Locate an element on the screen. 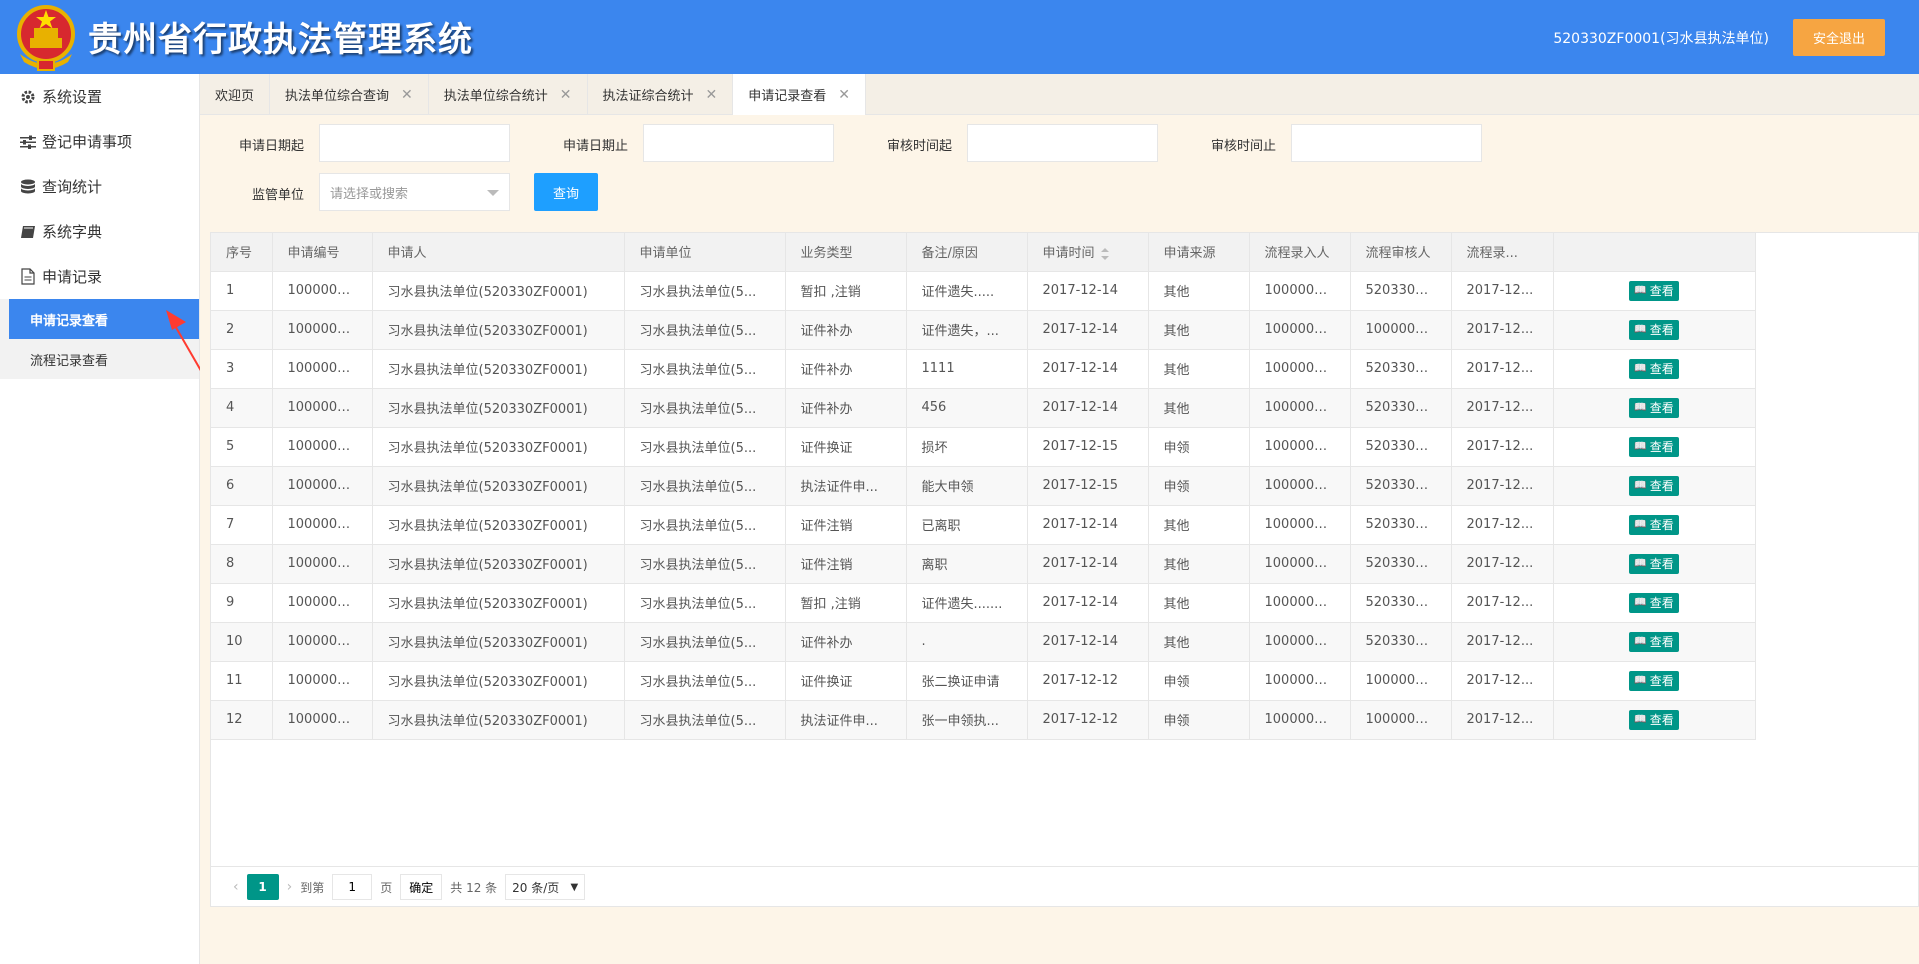  table-cell: 4 is located at coordinates (242, 408).